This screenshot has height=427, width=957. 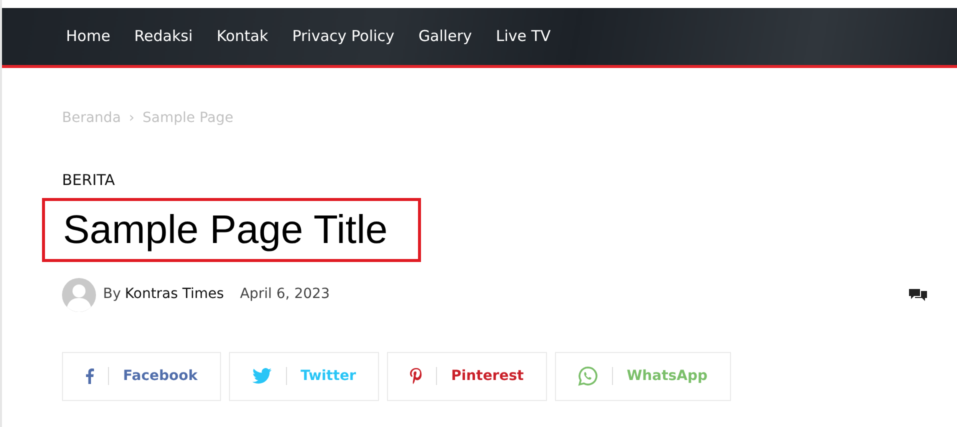 I want to click on byline-label: By, so click(x=112, y=294).